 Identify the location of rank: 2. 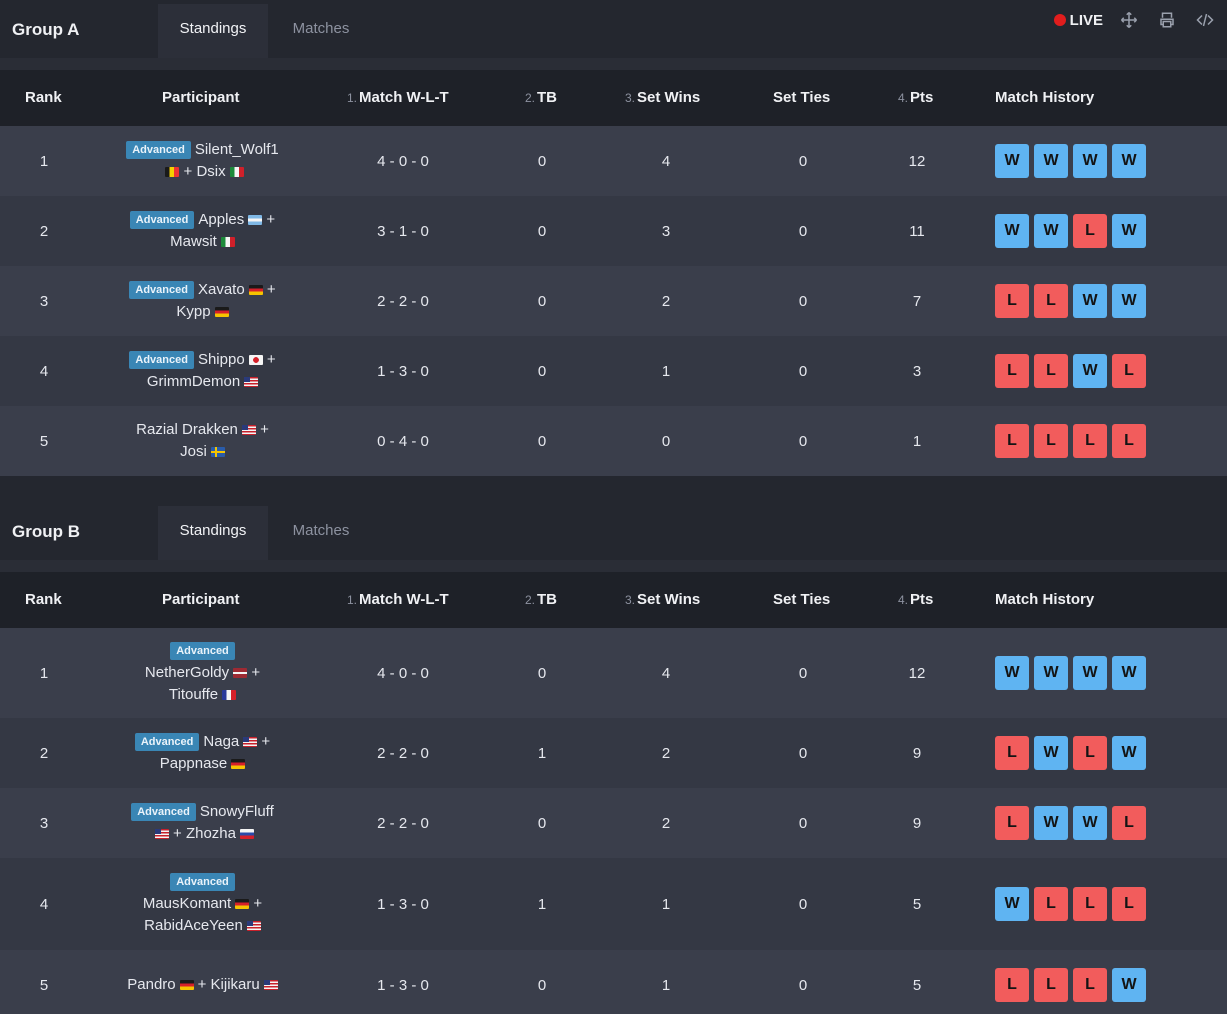
(44, 753).